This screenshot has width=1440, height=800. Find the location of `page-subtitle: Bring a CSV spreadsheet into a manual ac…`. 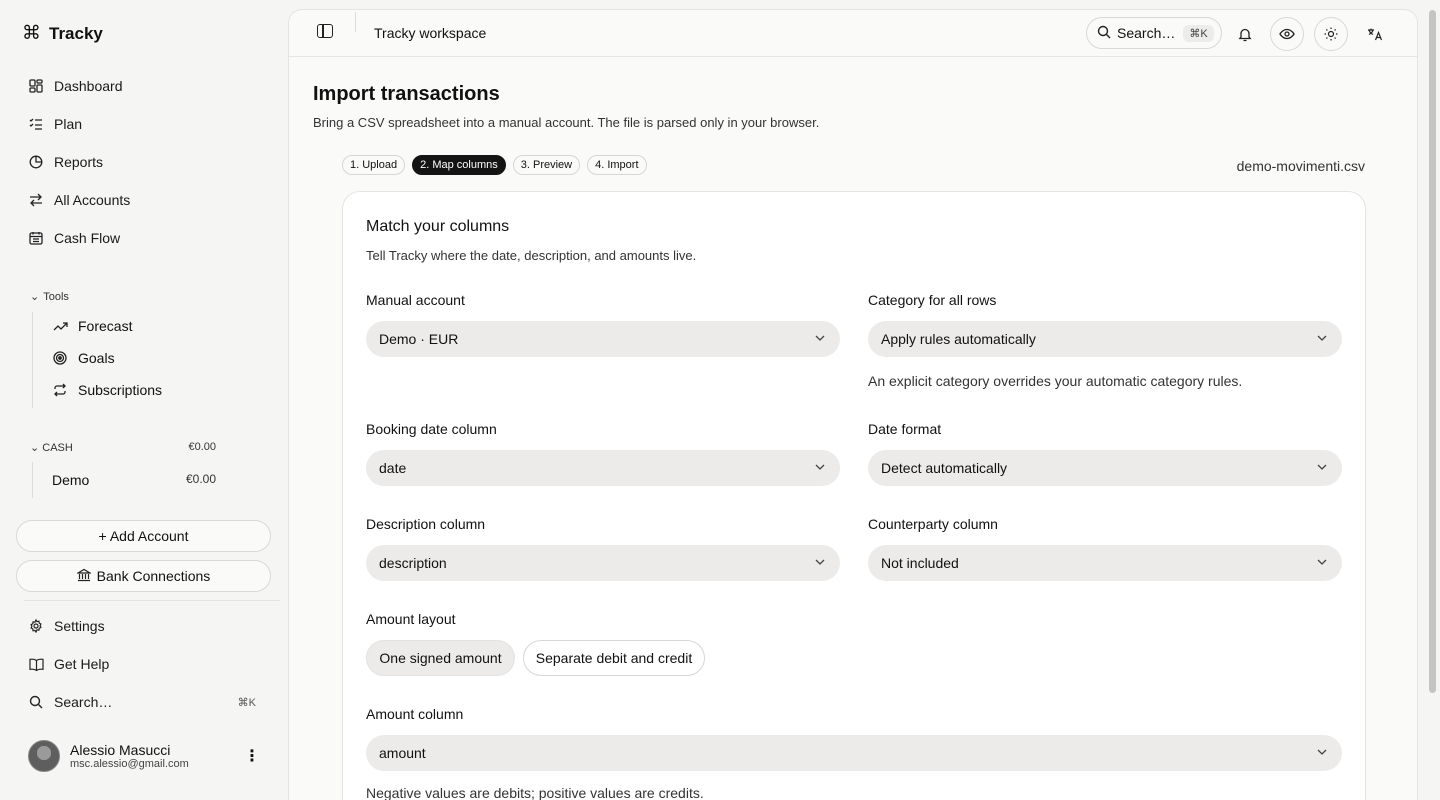

page-subtitle: Bring a CSV spreadsheet into a manual ac… is located at coordinates (566, 122).